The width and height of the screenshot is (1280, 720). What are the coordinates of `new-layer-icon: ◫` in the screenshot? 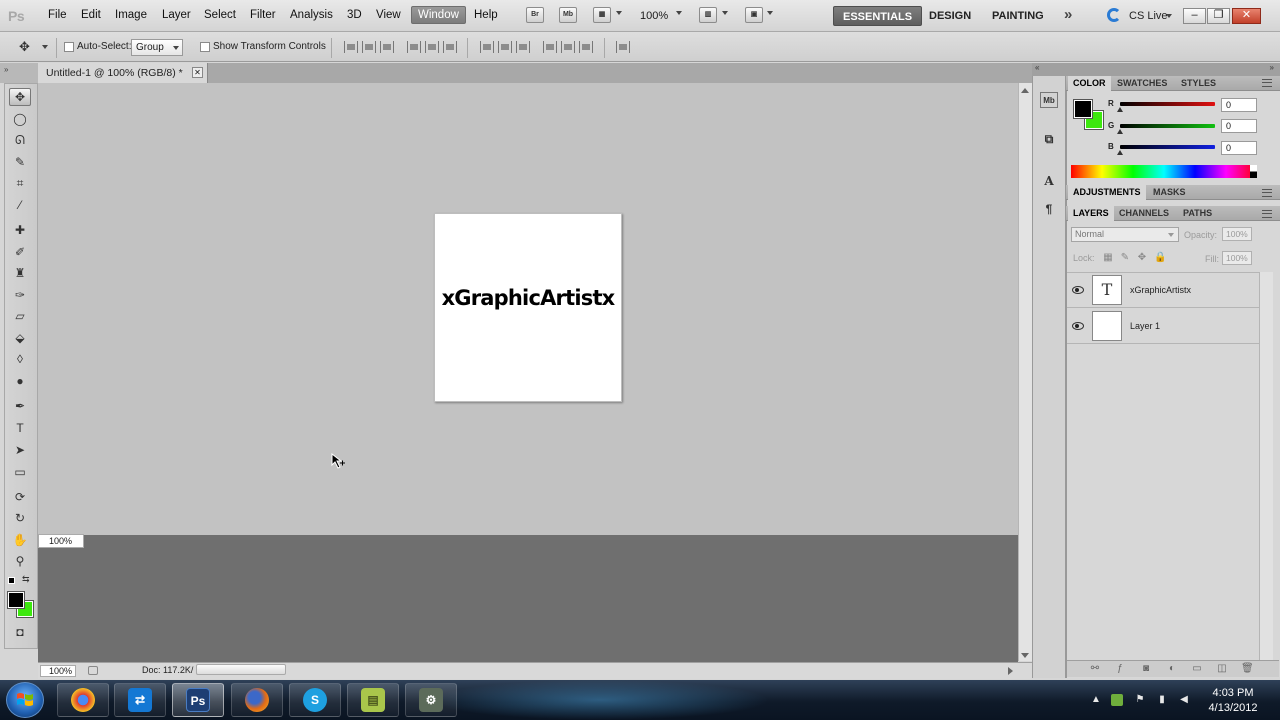 It's located at (1222, 668).